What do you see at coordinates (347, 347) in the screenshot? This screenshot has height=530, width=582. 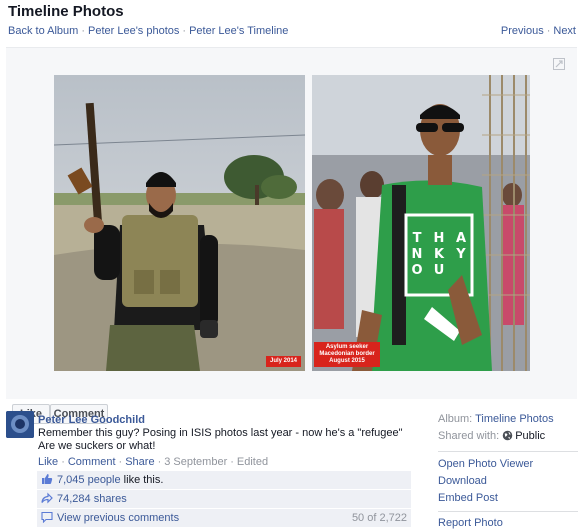 I see `caption-line: Asylum seeker` at bounding box center [347, 347].